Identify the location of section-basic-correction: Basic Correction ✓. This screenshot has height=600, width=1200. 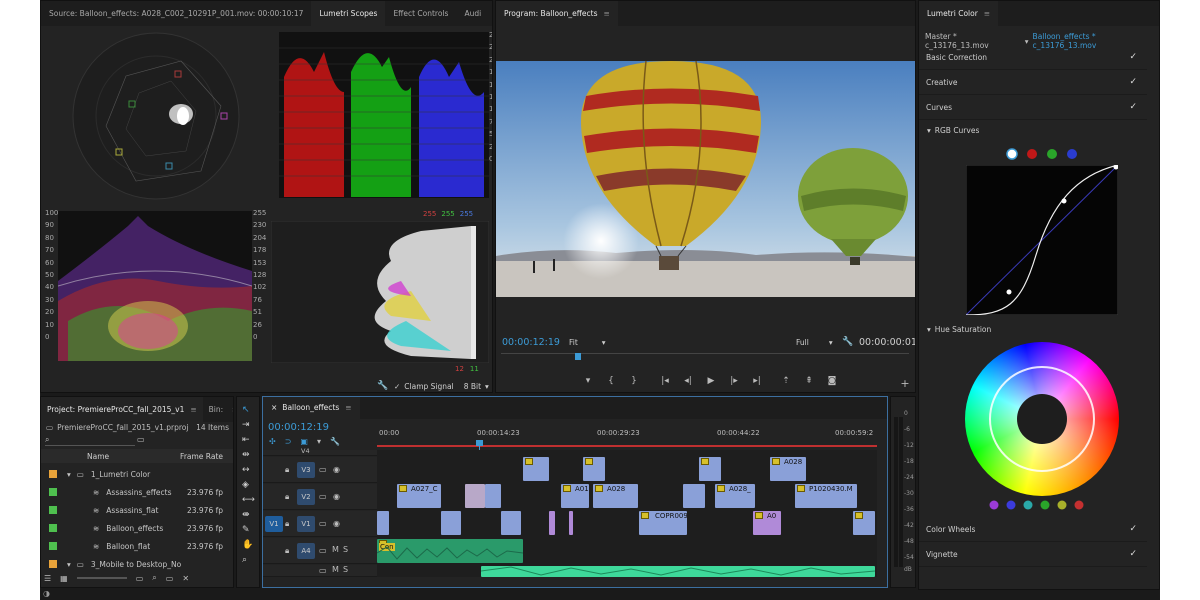
(1033, 57).